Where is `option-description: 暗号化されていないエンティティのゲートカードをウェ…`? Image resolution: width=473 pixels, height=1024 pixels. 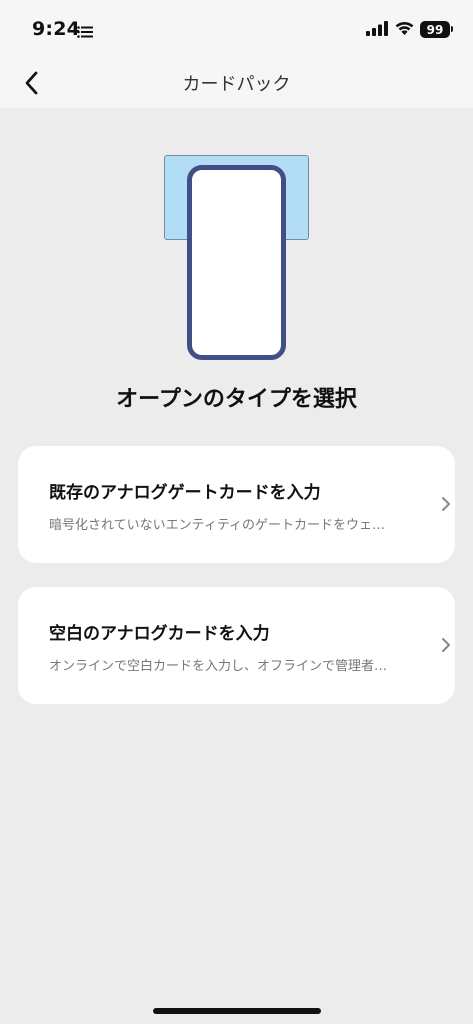 option-description: 暗号化されていないエンティティのゲートカードをウェ… is located at coordinates (217, 525).